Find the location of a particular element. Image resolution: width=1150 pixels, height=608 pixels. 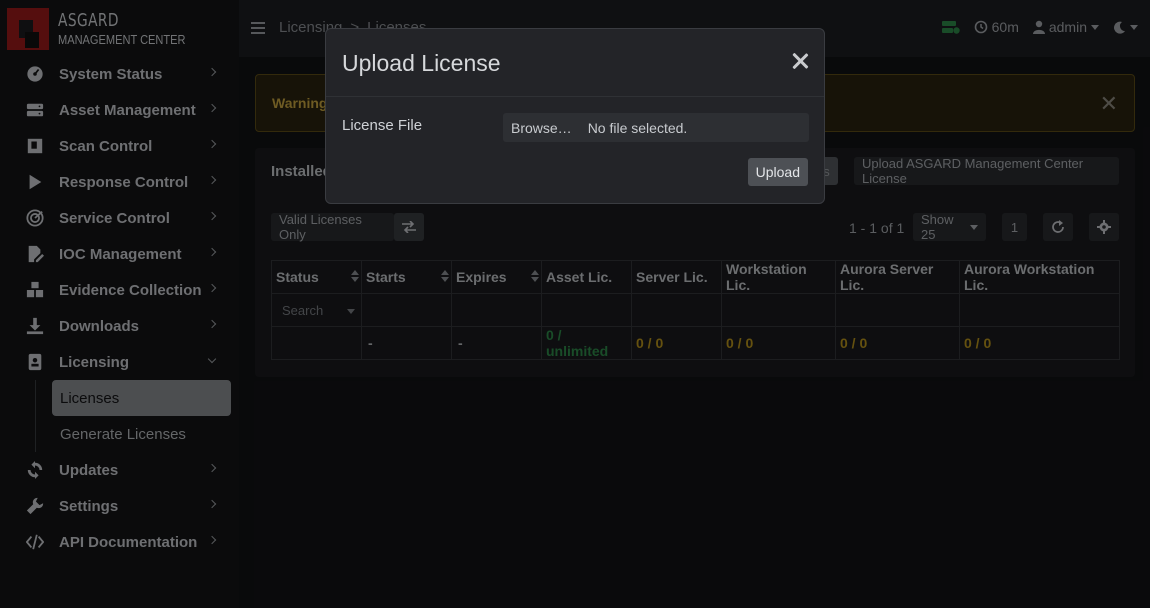

modal-title: Upload License is located at coordinates (421, 63).